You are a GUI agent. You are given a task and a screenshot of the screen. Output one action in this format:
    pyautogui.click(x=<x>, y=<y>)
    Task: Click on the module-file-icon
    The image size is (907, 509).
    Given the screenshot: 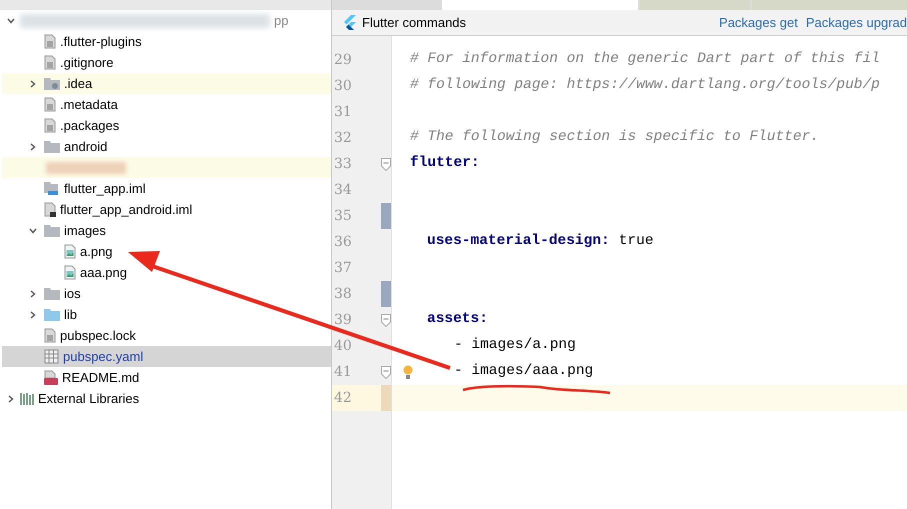 What is the action you would take?
    pyautogui.click(x=52, y=188)
    